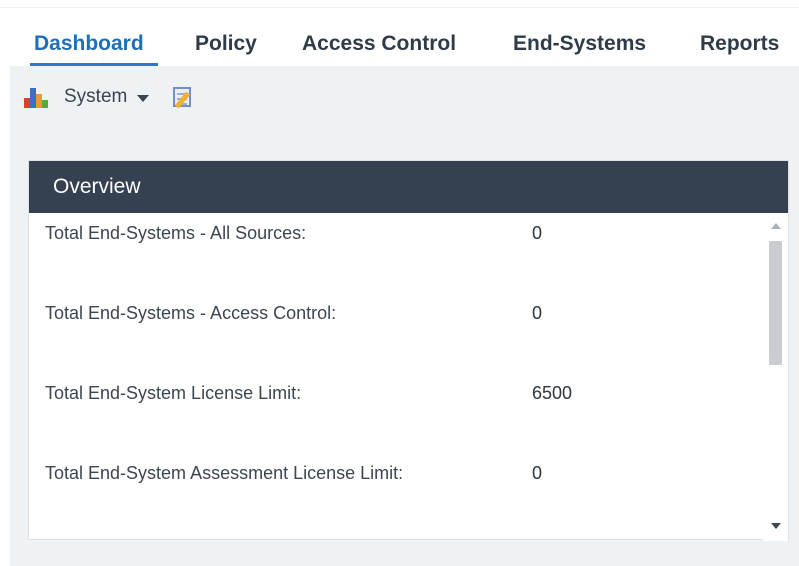  Describe the element at coordinates (397, 315) in the screenshot. I see `overview-row-access-control: Total End-Systems - Access Control: 0` at that location.